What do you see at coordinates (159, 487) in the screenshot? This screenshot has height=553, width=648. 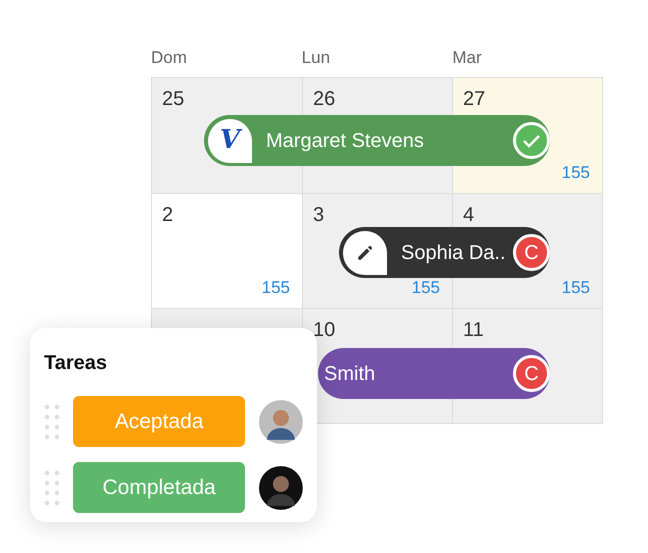 I see `status-button: Completada` at bounding box center [159, 487].